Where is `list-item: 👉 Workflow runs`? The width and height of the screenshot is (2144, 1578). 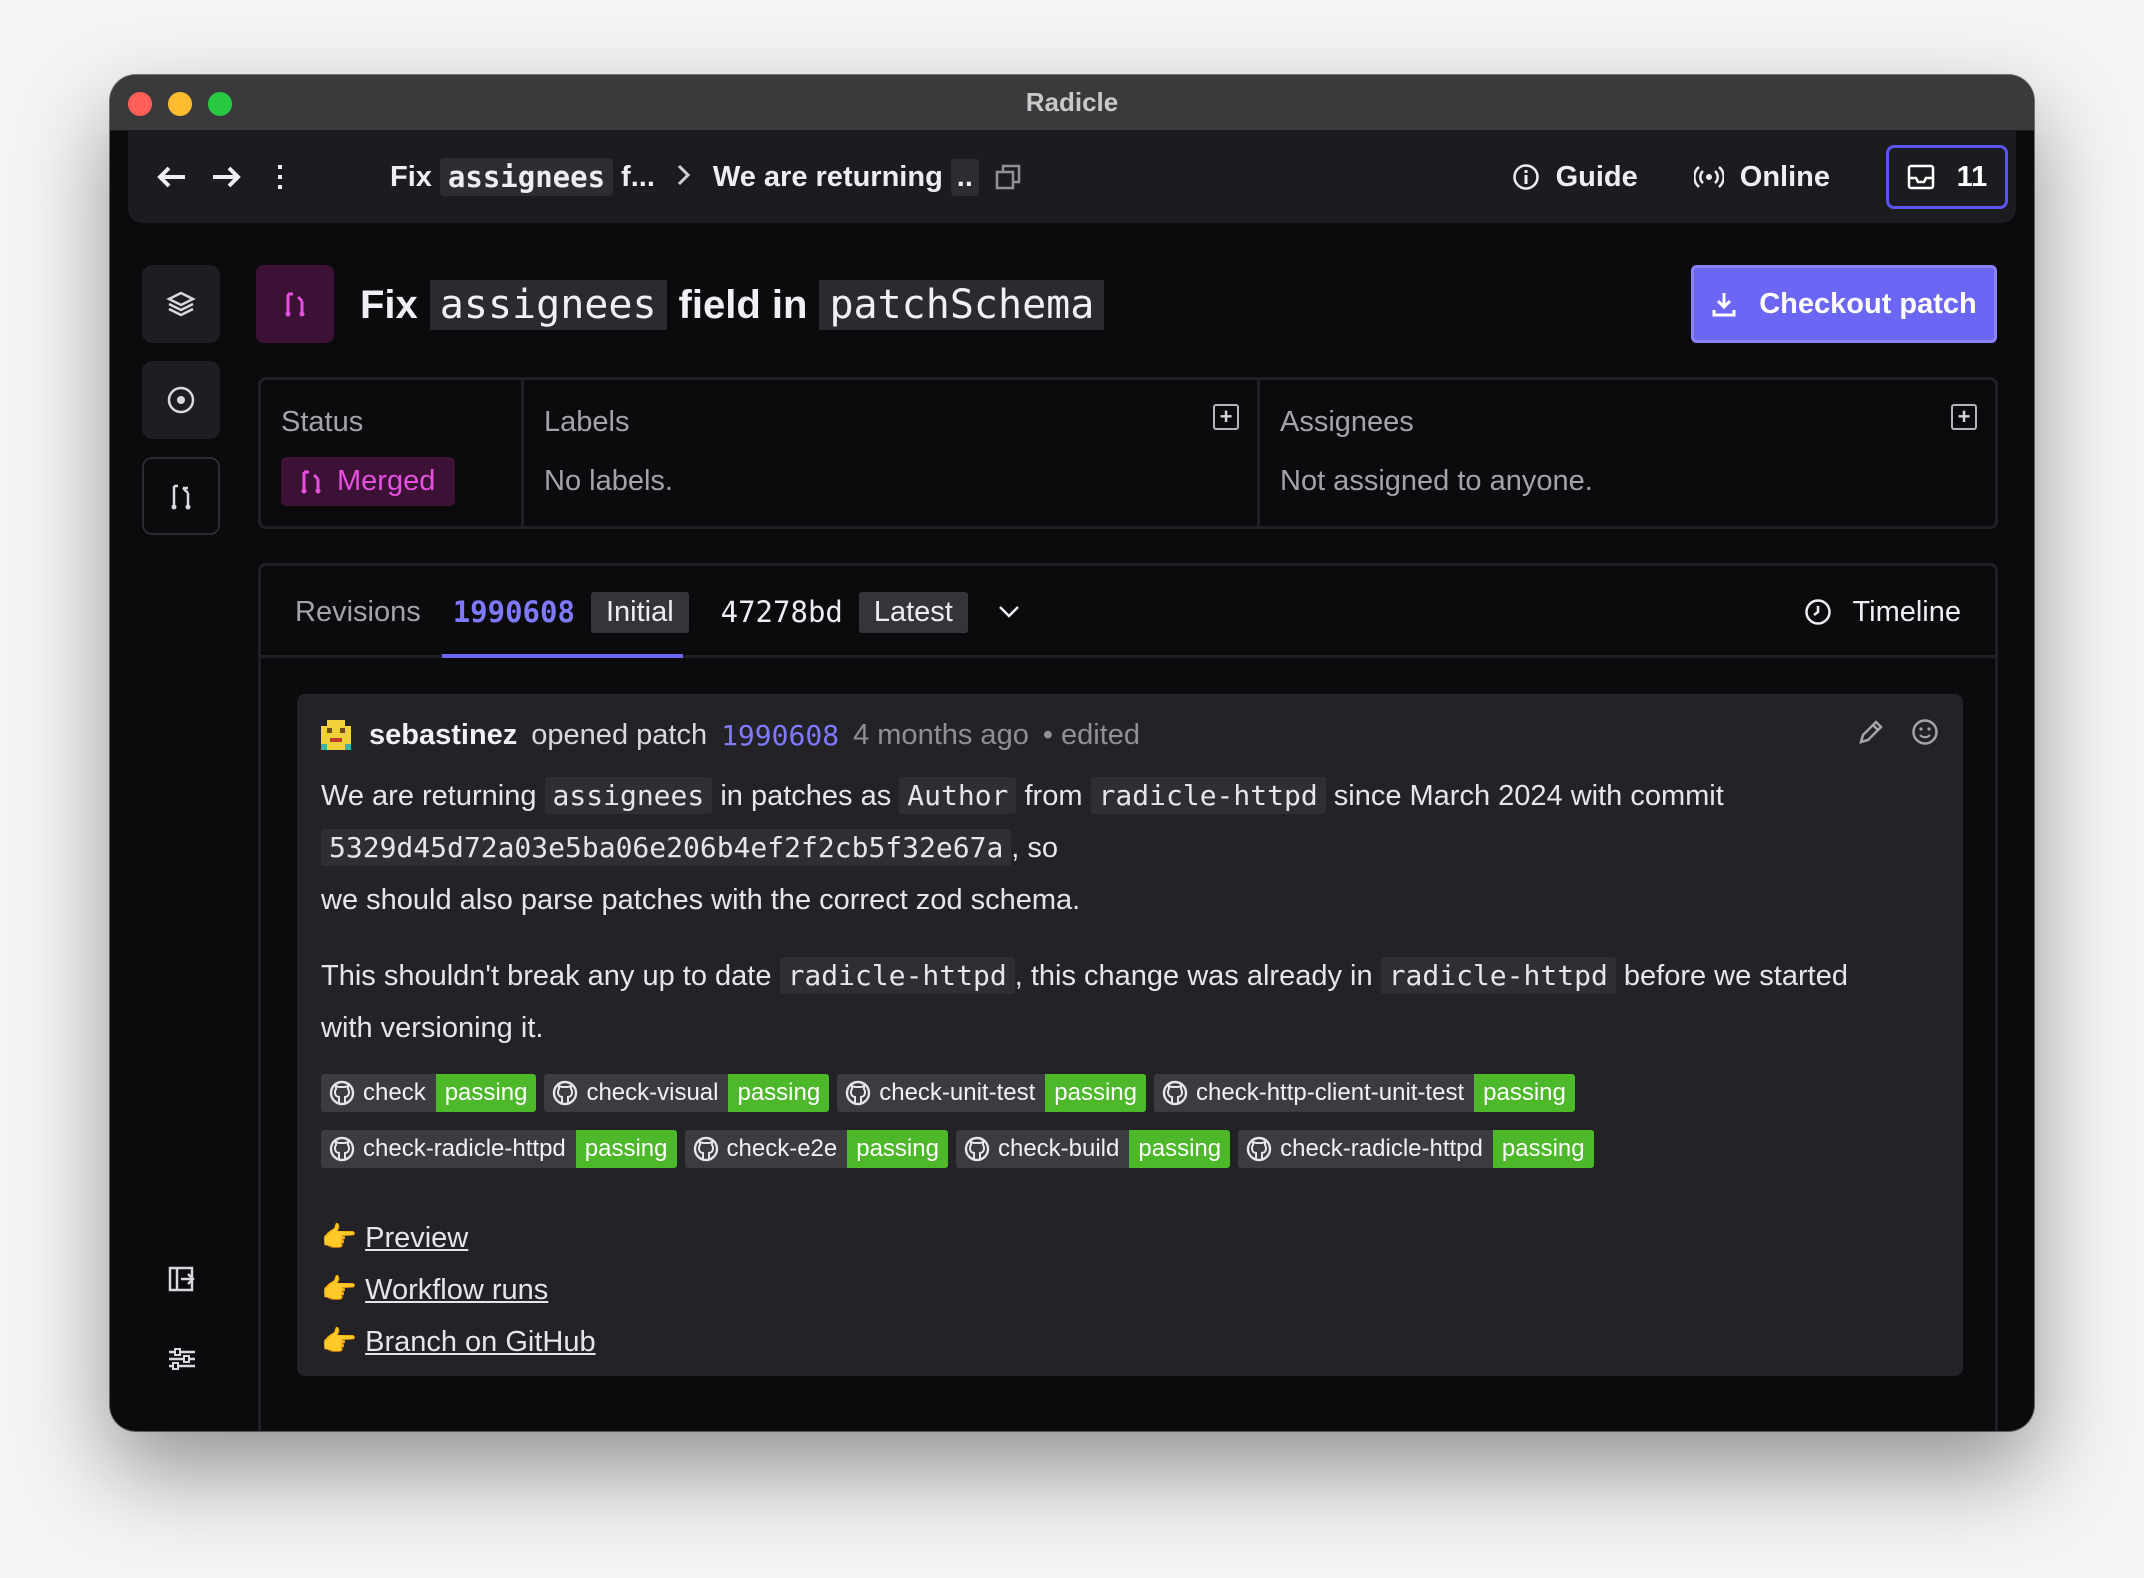 list-item: 👉 Workflow runs is located at coordinates (458, 1290).